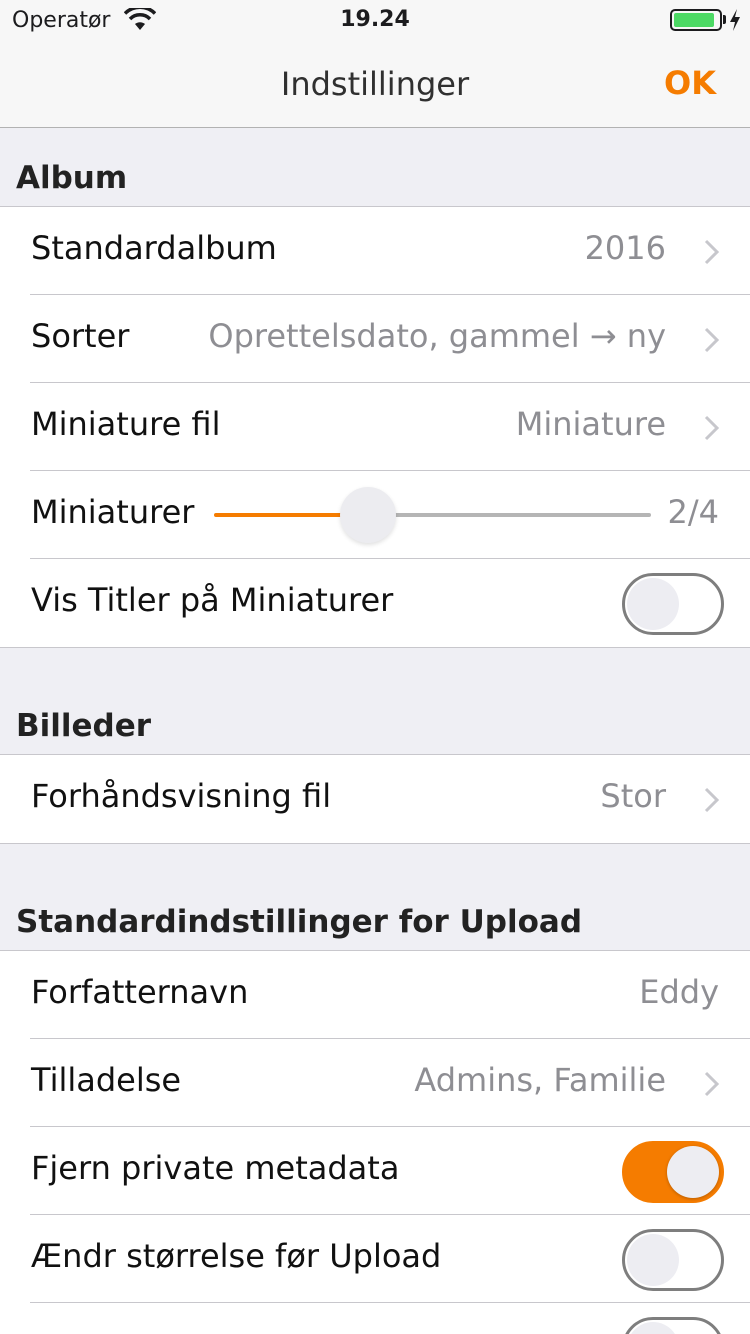  What do you see at coordinates (625, 248) in the screenshot?
I see `row-value: 2016` at bounding box center [625, 248].